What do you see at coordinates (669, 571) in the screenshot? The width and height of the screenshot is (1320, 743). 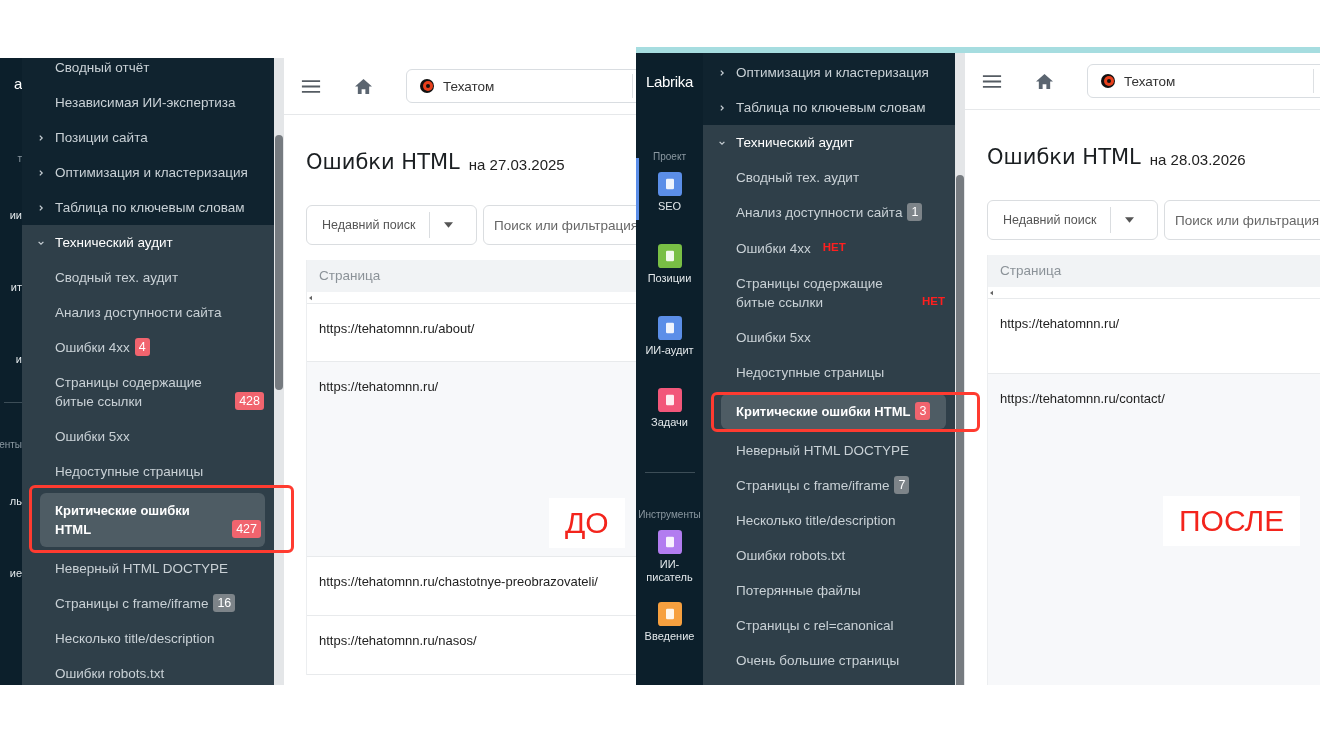 I see `rail-app-label: ИИ-писатель` at bounding box center [669, 571].